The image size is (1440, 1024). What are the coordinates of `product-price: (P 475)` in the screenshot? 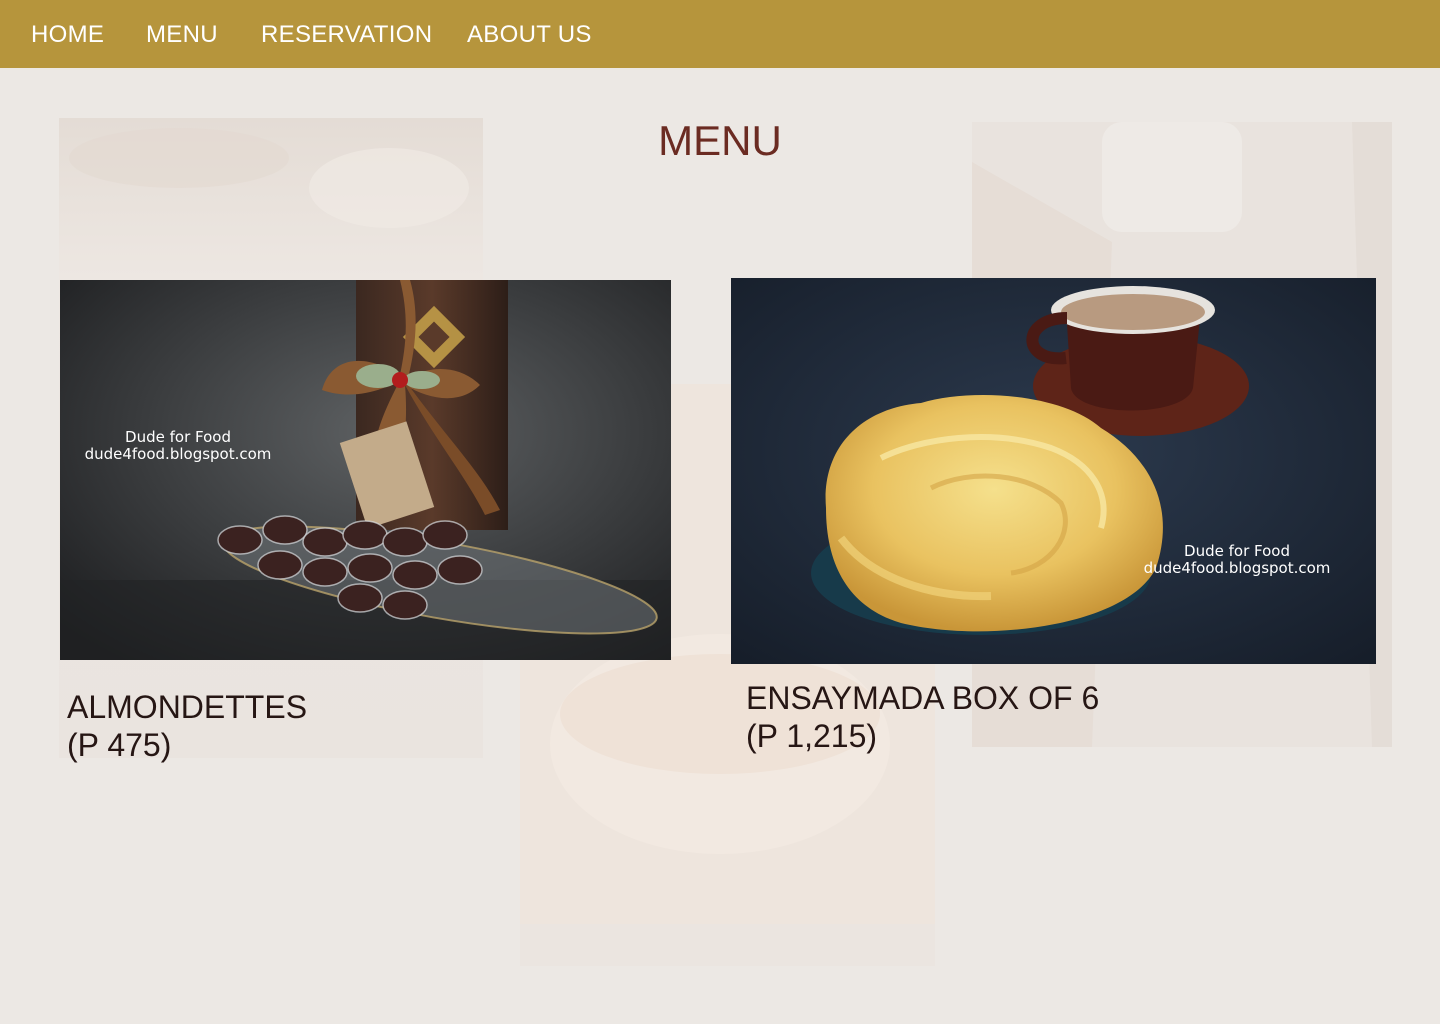 It's located at (119, 745).